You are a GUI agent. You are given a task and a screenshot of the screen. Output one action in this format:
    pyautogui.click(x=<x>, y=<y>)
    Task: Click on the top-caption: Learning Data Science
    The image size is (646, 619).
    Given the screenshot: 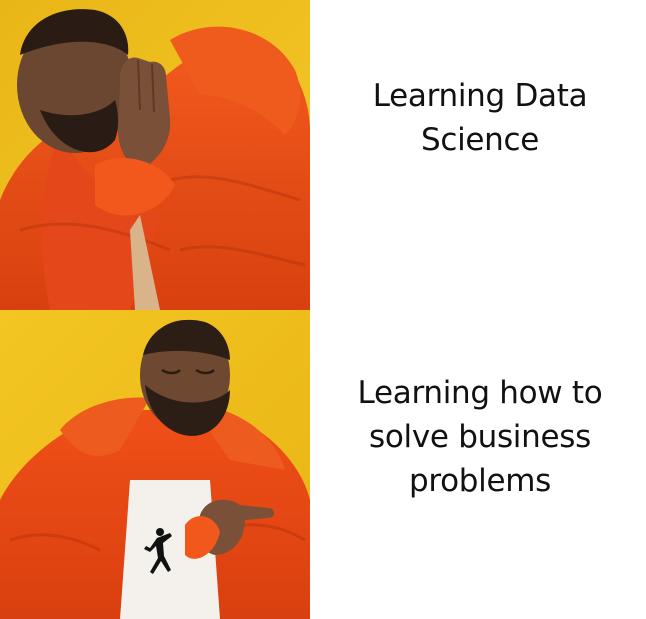 What is the action you would take?
    pyautogui.click(x=480, y=118)
    